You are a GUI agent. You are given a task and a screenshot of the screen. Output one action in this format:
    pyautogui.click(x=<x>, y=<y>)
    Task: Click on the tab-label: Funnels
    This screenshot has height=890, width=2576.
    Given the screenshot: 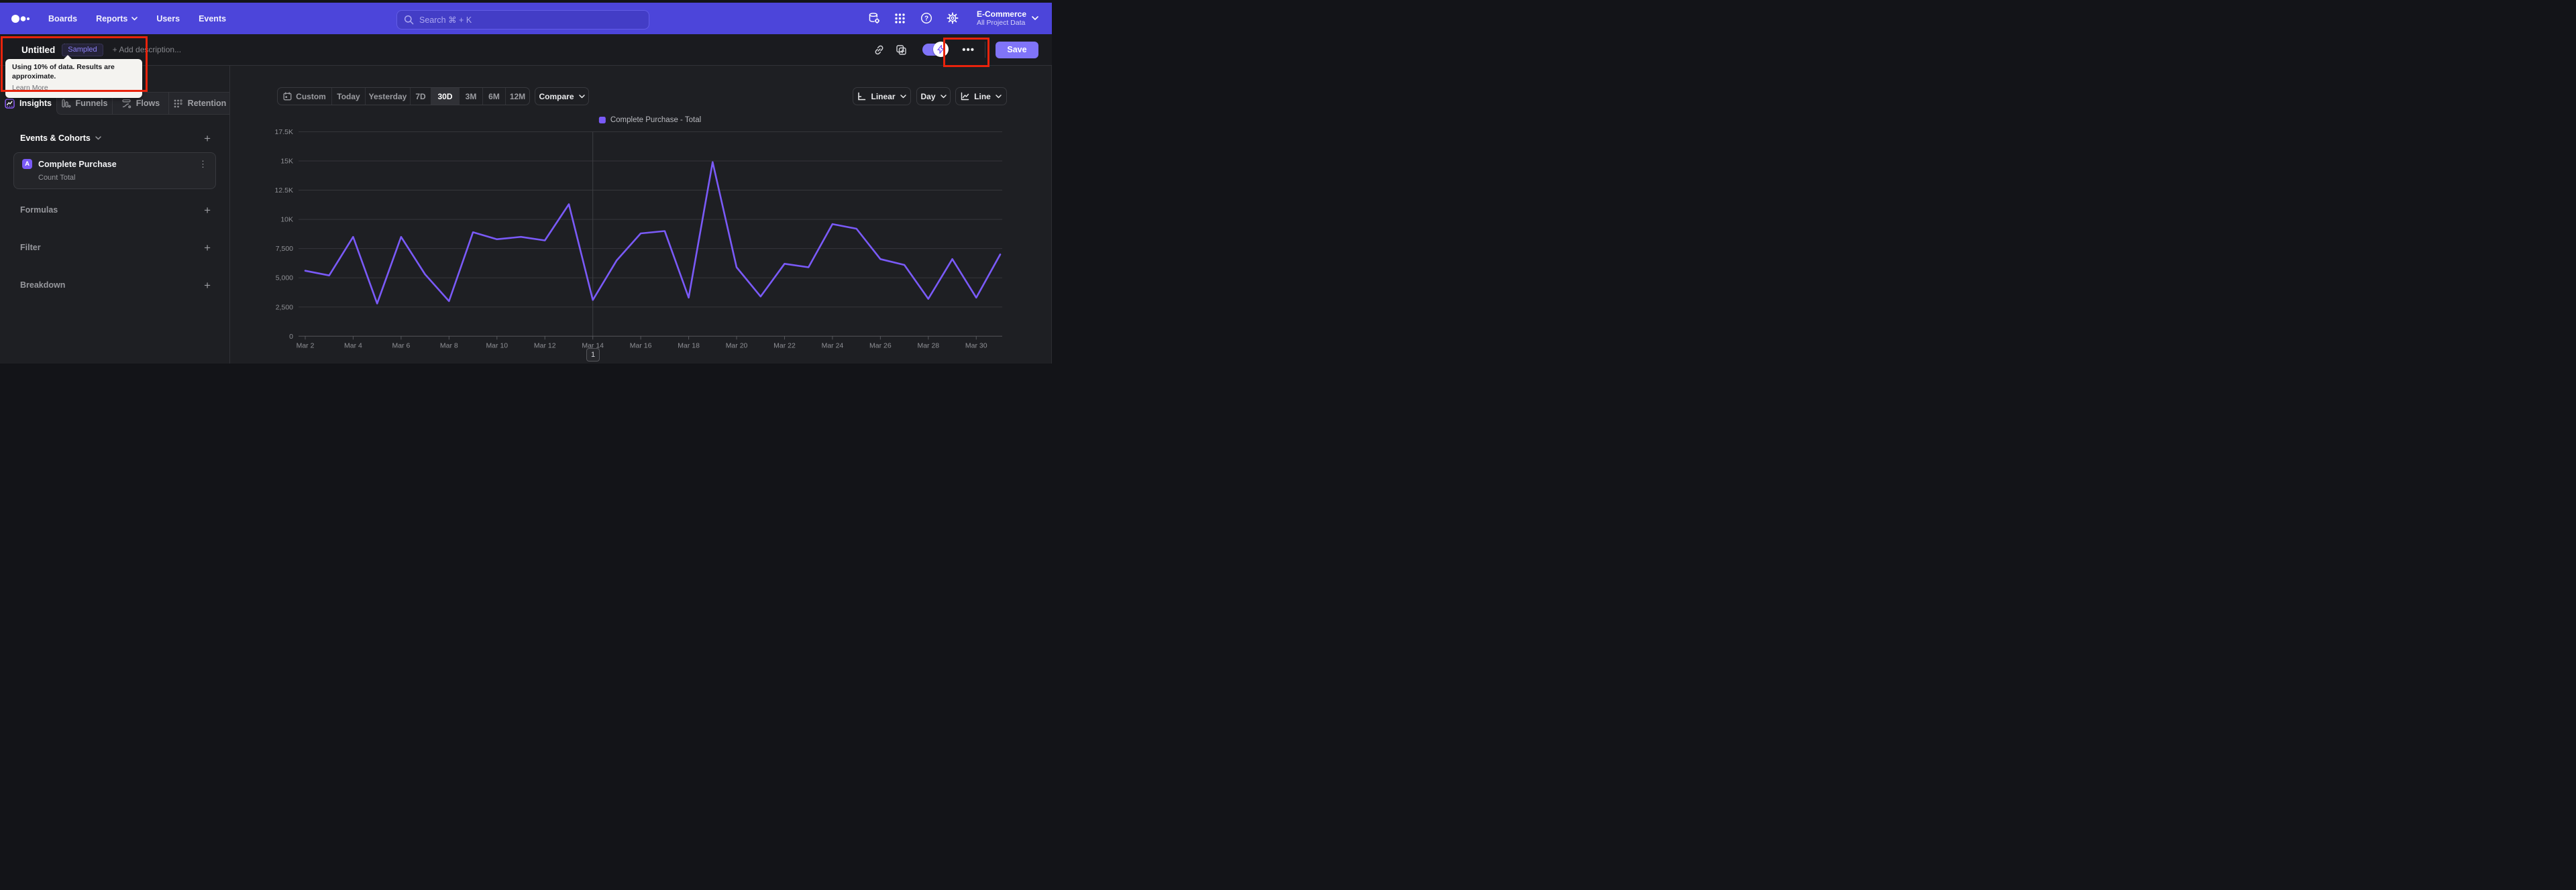 What is the action you would take?
    pyautogui.click(x=91, y=103)
    